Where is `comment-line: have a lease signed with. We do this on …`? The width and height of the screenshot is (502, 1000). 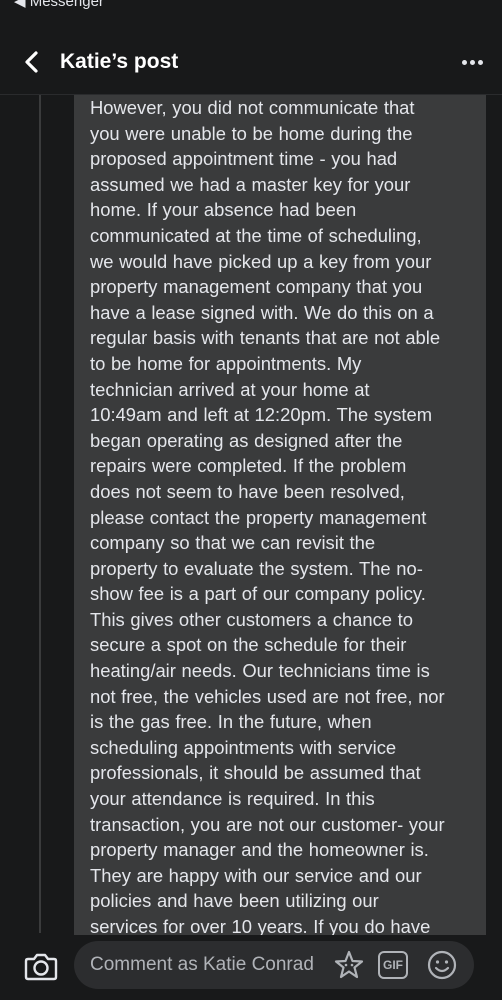
comment-line: have a lease signed with. We do this on … is located at coordinates (262, 312).